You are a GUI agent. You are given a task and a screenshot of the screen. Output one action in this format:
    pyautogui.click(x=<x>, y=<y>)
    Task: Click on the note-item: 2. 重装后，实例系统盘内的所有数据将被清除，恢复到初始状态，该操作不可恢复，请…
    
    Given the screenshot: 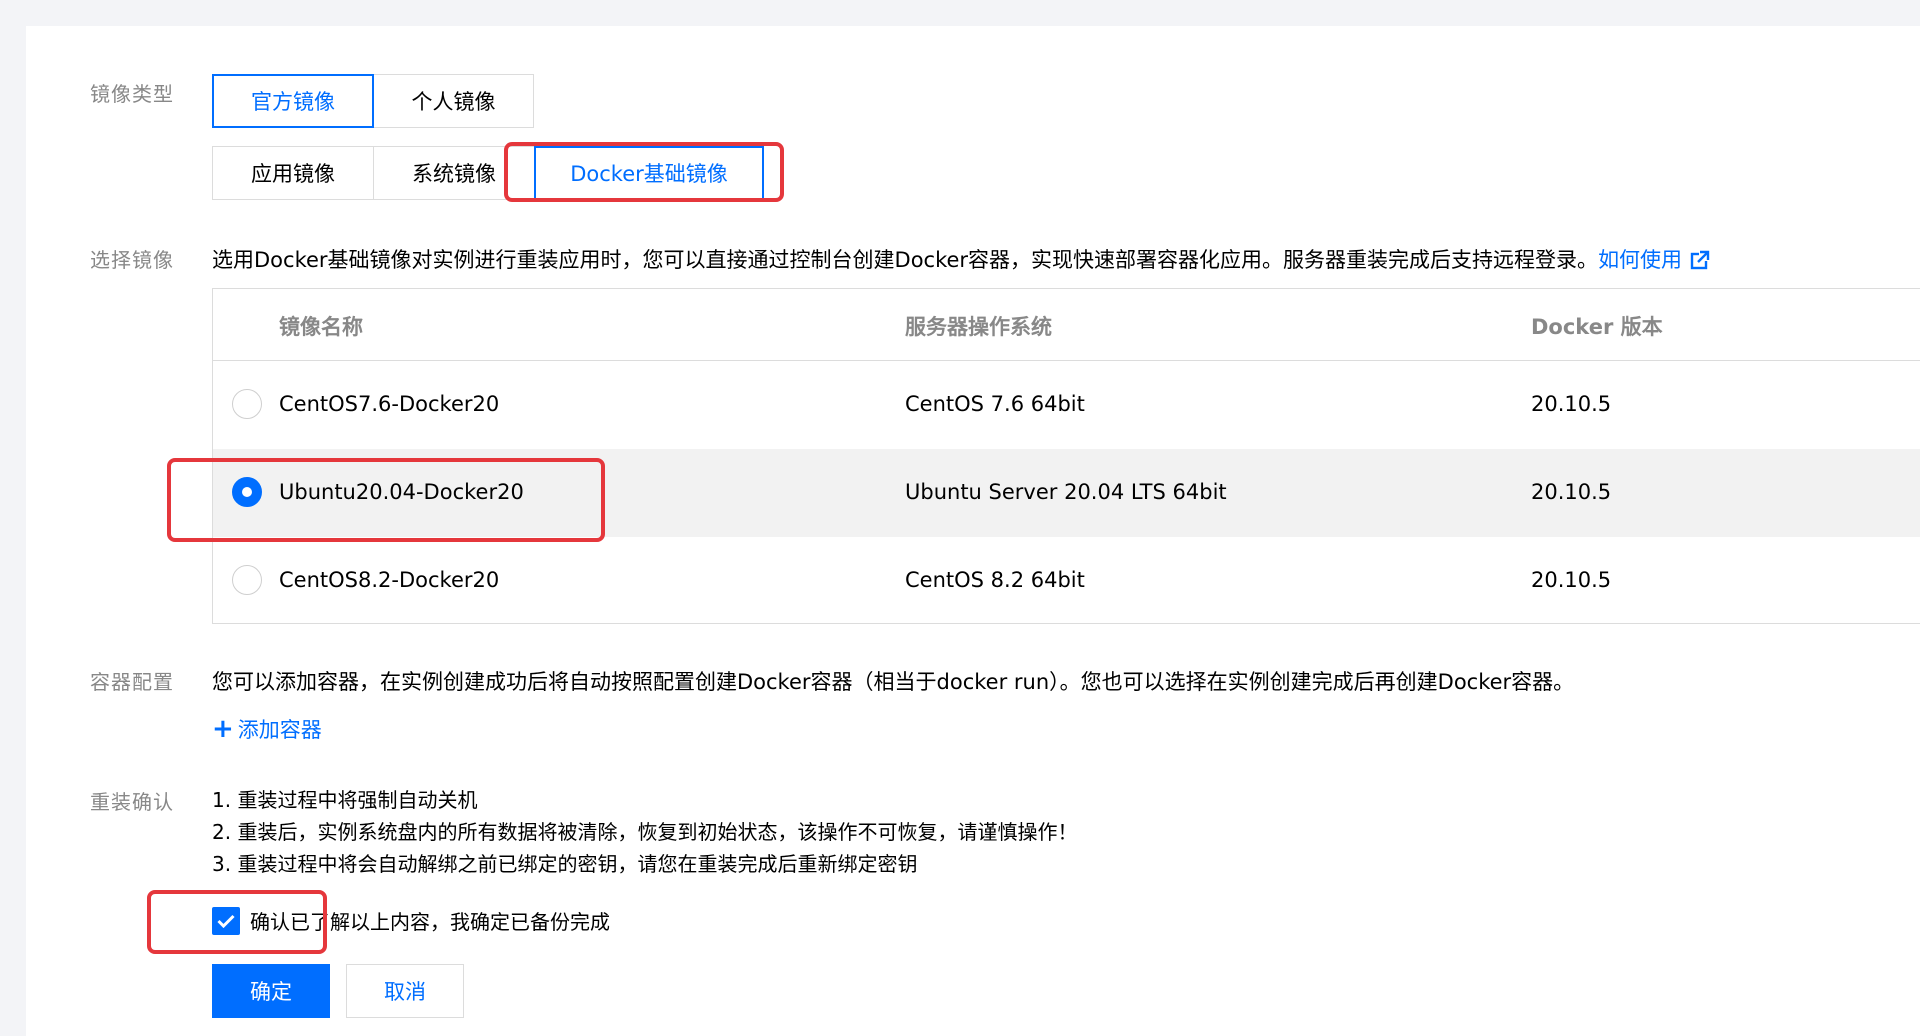 What is the action you would take?
    pyautogui.click(x=645, y=832)
    